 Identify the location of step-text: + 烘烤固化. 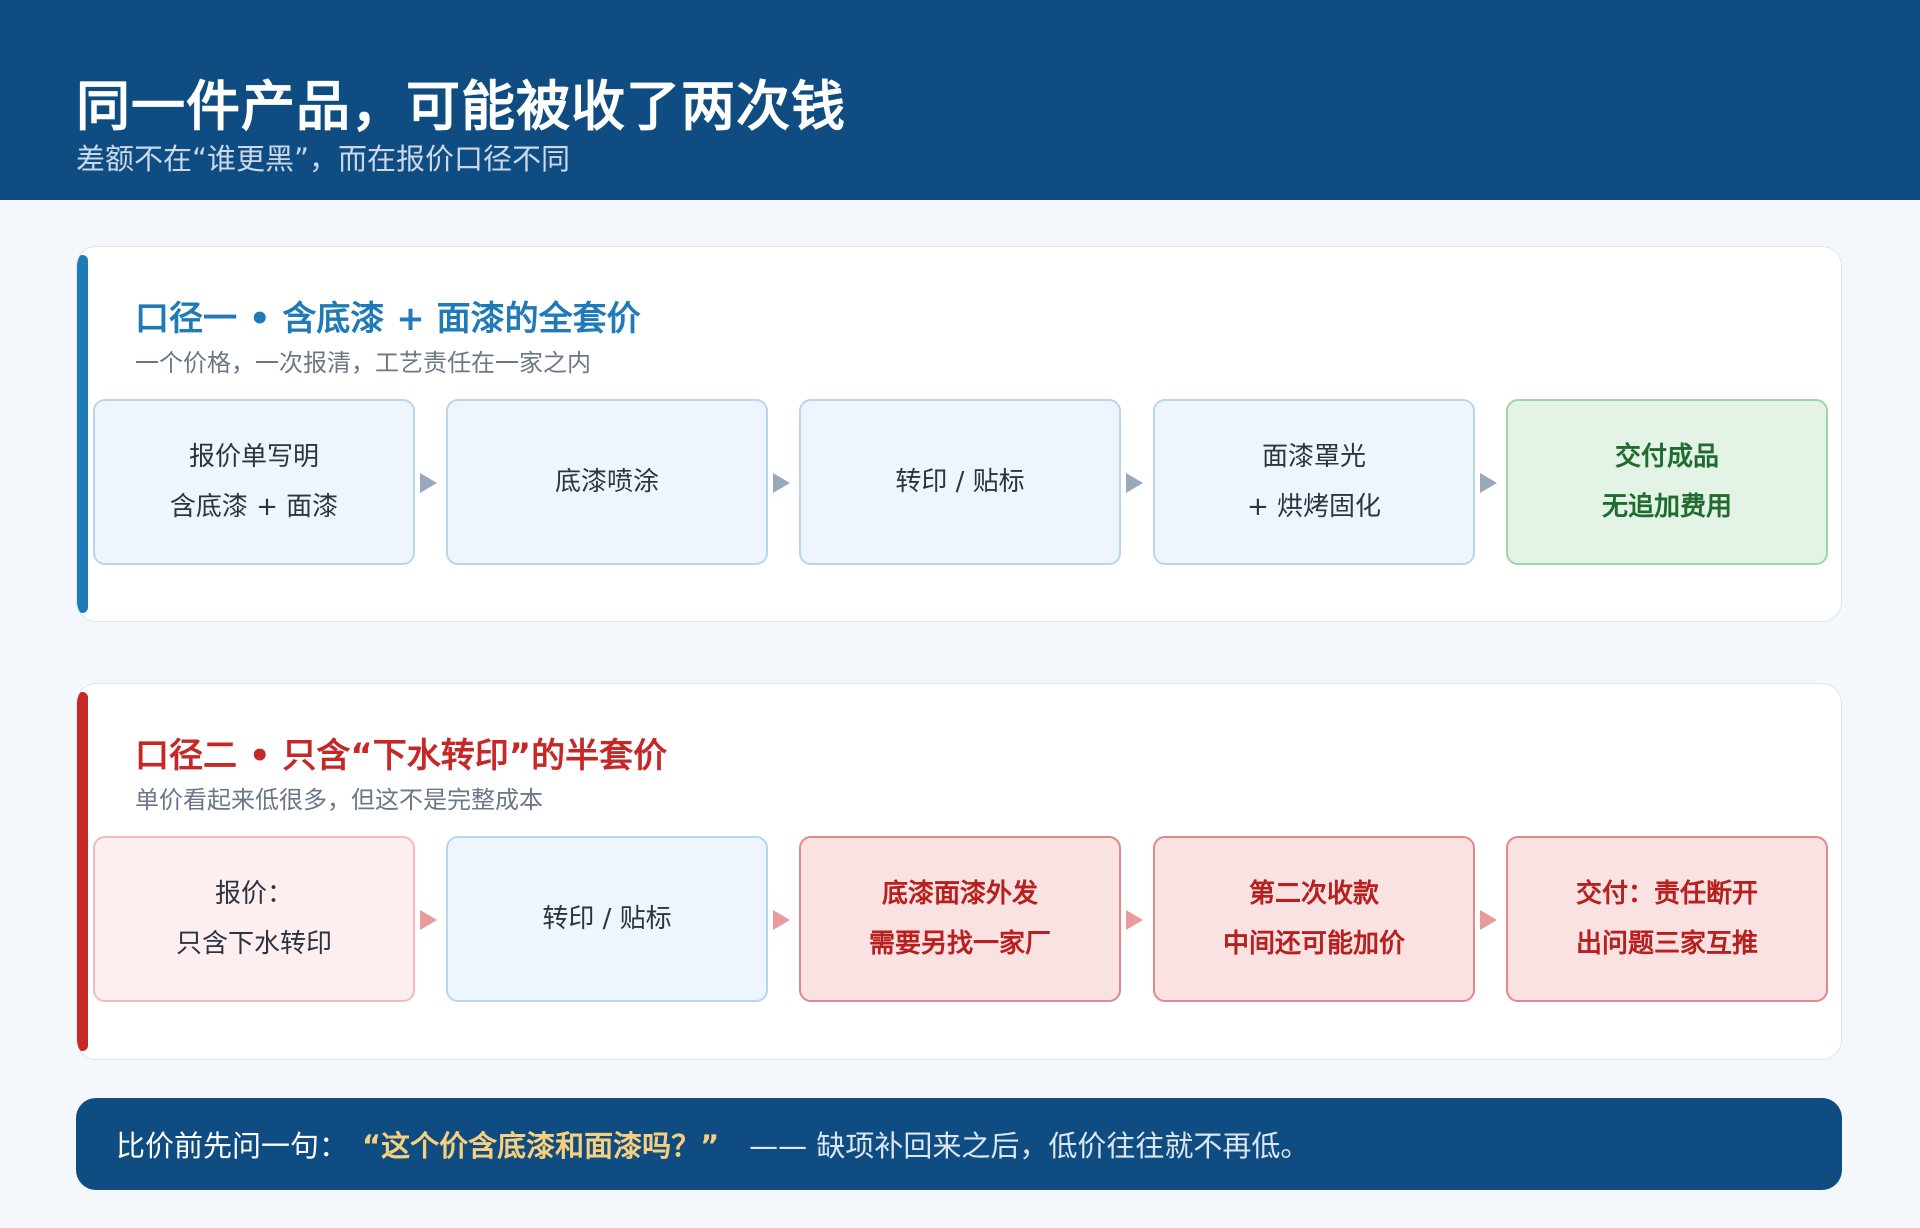
(1314, 507).